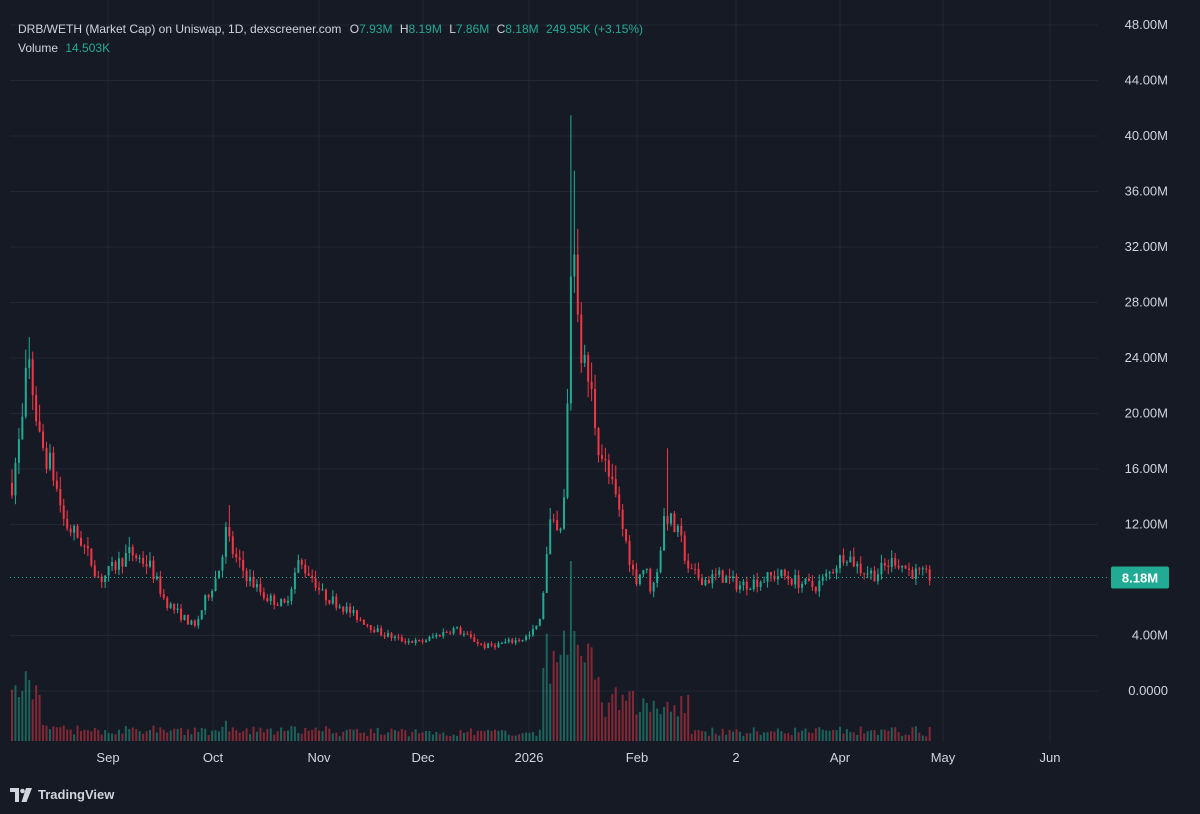 This screenshot has height=814, width=1200. I want to click on y-tick-label: 12.00M, so click(1146, 524).